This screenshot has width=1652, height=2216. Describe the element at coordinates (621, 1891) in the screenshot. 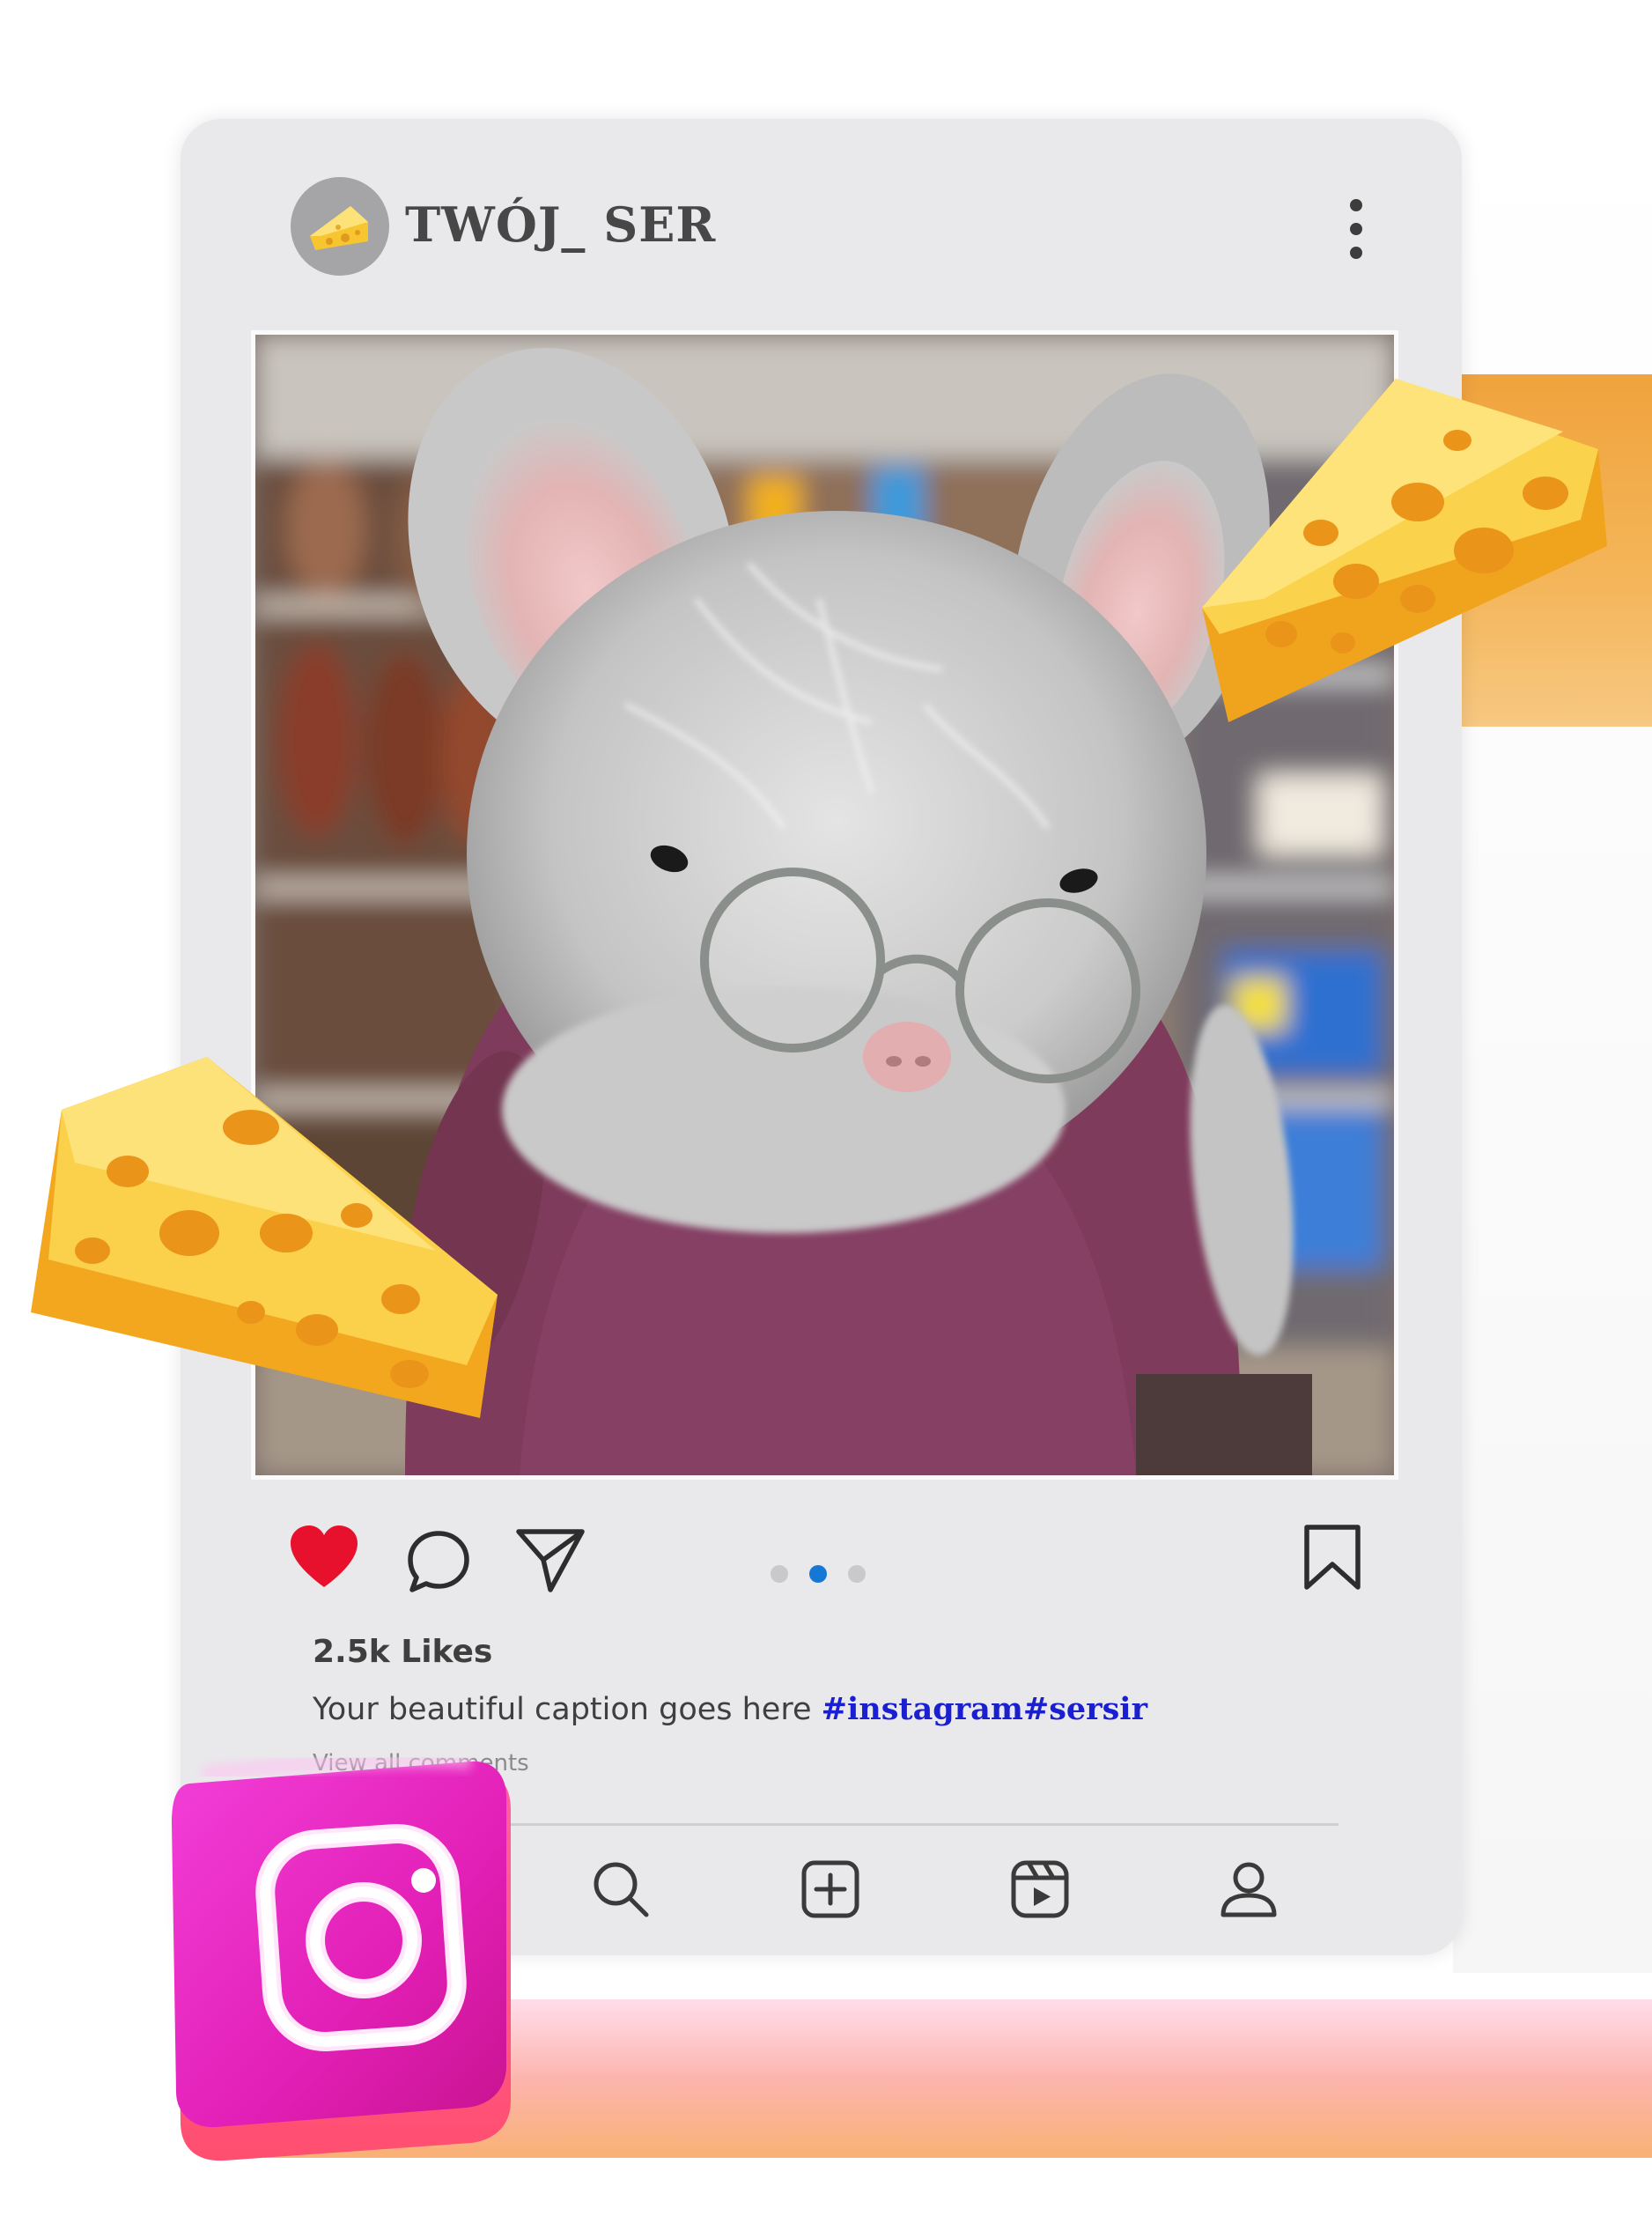

I see `search-icon` at that location.